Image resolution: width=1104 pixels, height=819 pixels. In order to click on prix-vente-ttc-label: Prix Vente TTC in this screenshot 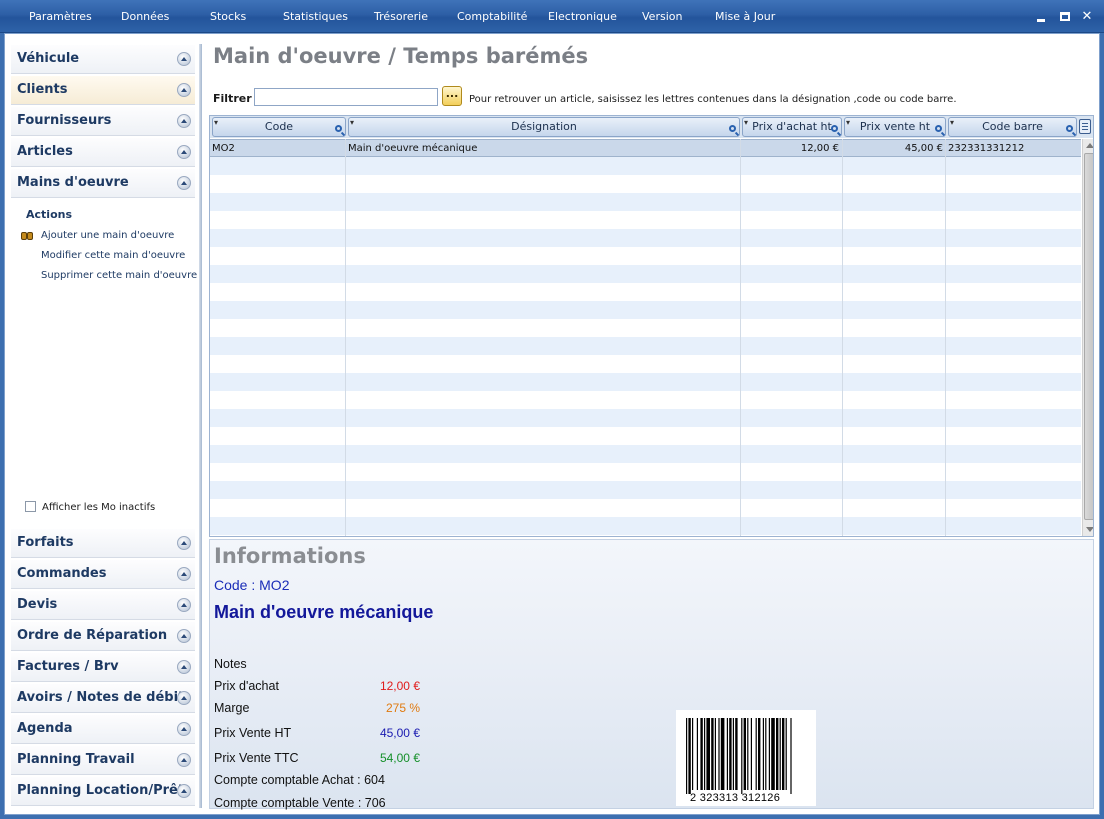, I will do `click(256, 758)`.